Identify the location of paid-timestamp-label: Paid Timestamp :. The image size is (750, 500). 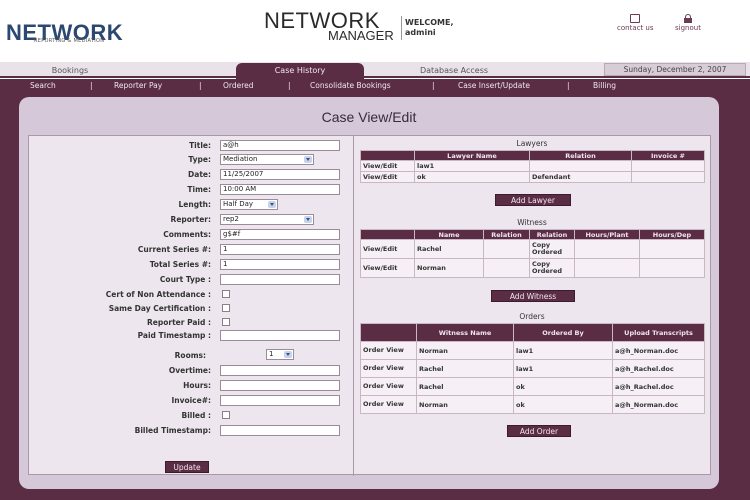
(174, 335).